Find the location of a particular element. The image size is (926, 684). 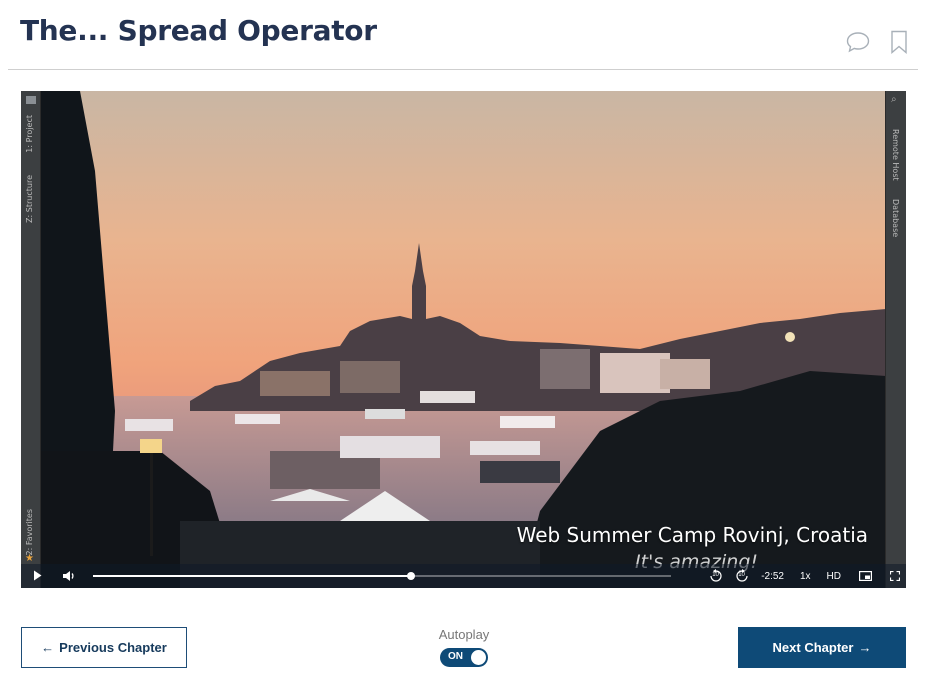

pip-icon is located at coordinates (865, 576).